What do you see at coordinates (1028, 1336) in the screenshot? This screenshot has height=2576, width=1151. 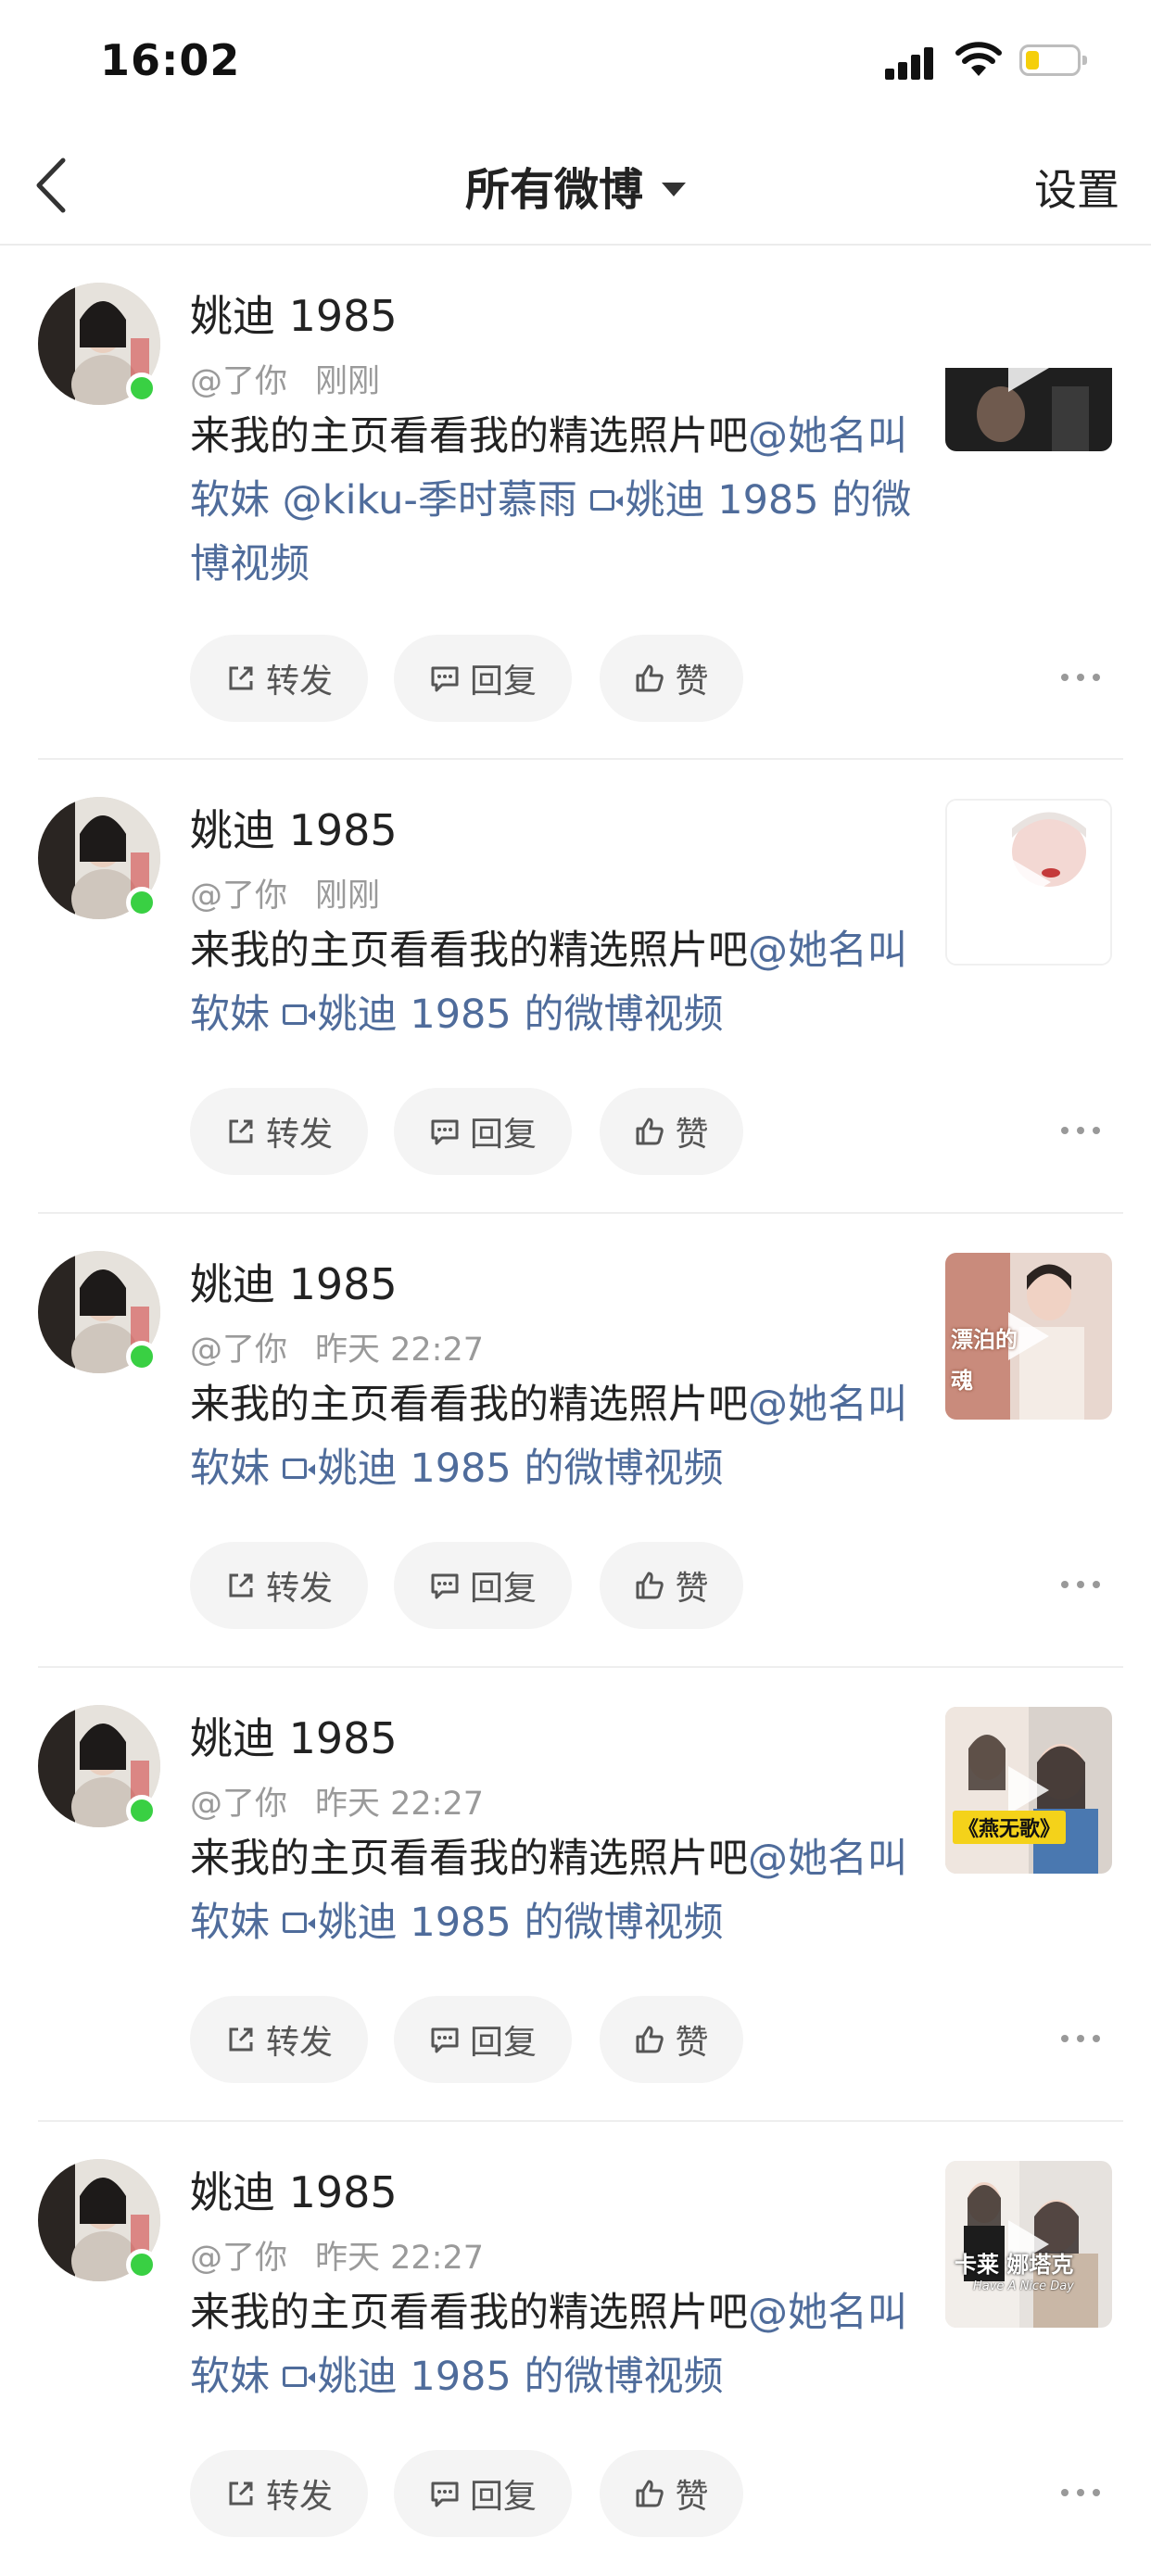 I see `video-thumbnail: 漂泊的魂` at bounding box center [1028, 1336].